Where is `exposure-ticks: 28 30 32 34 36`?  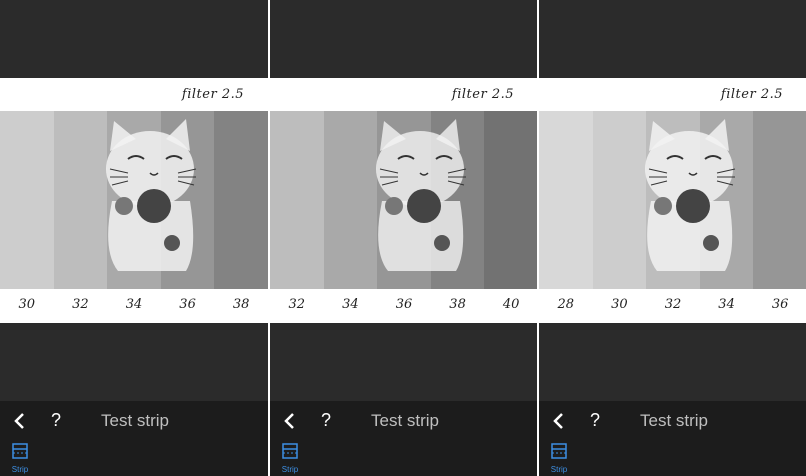 exposure-ticks: 28 30 32 34 36 is located at coordinates (672, 307).